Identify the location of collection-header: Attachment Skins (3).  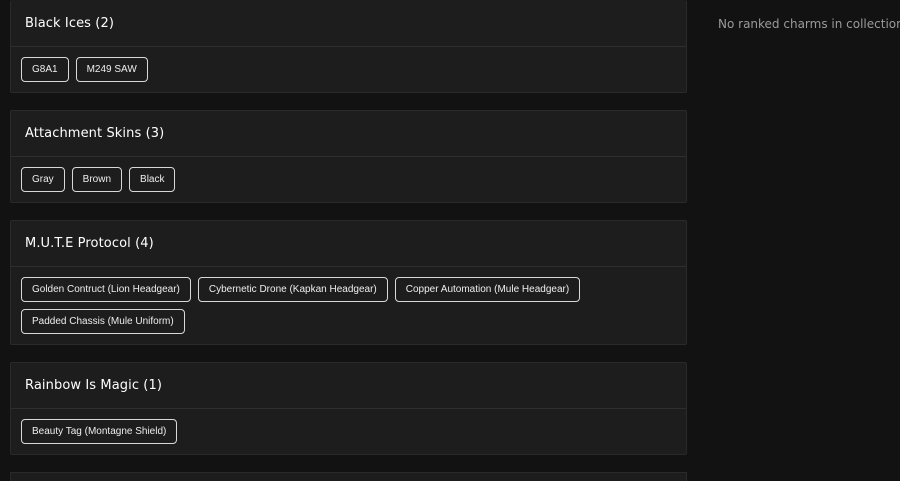
(348, 134).